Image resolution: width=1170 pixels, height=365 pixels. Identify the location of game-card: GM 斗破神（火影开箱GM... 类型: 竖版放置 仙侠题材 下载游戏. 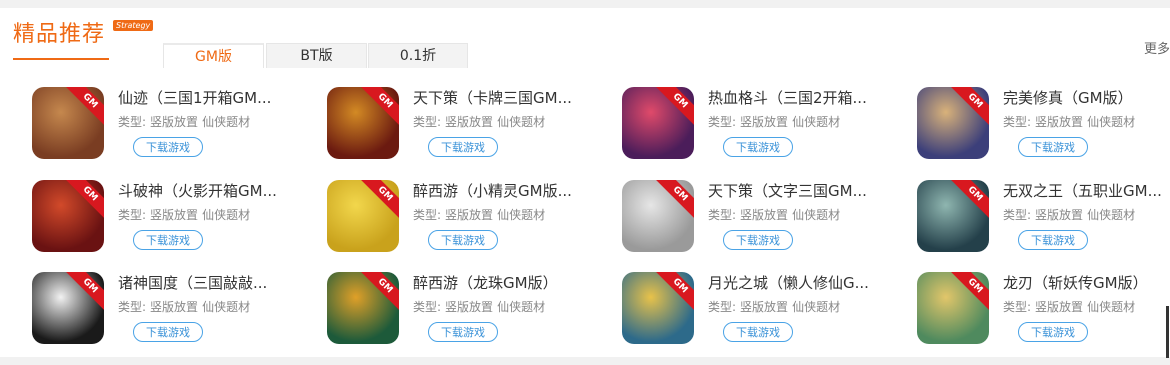
(177, 224).